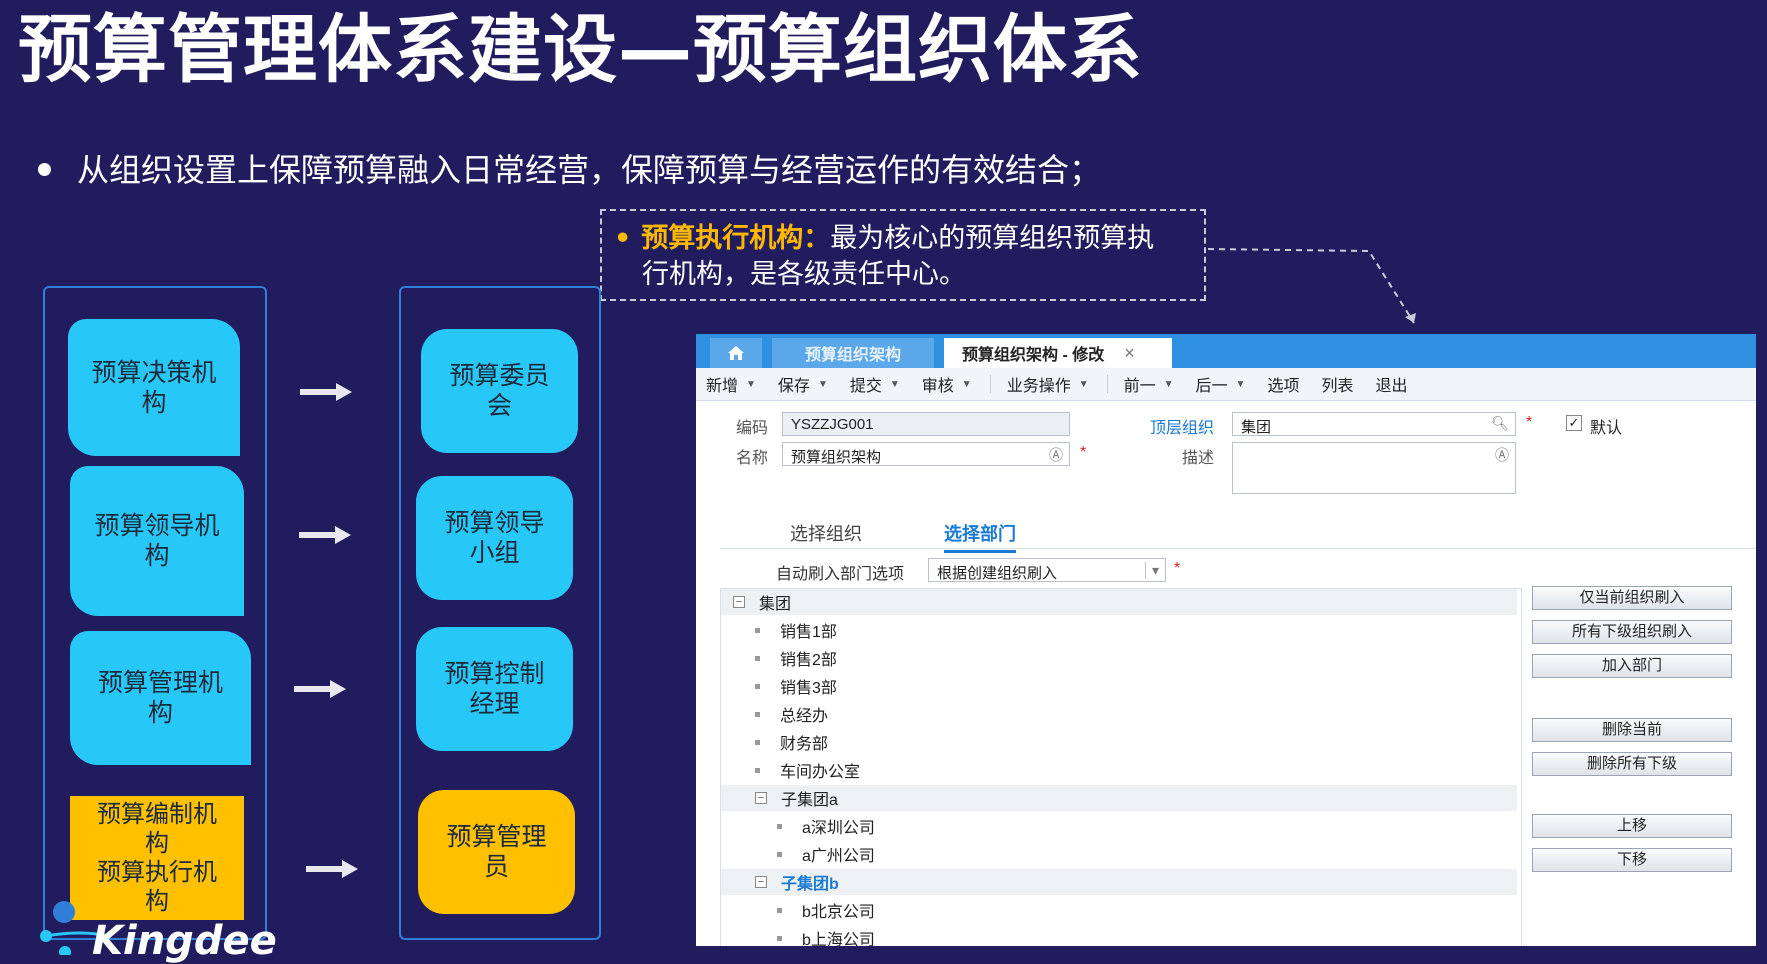 This screenshot has width=1767, height=964. I want to click on right-box-4-line2: 员, so click(496, 866).